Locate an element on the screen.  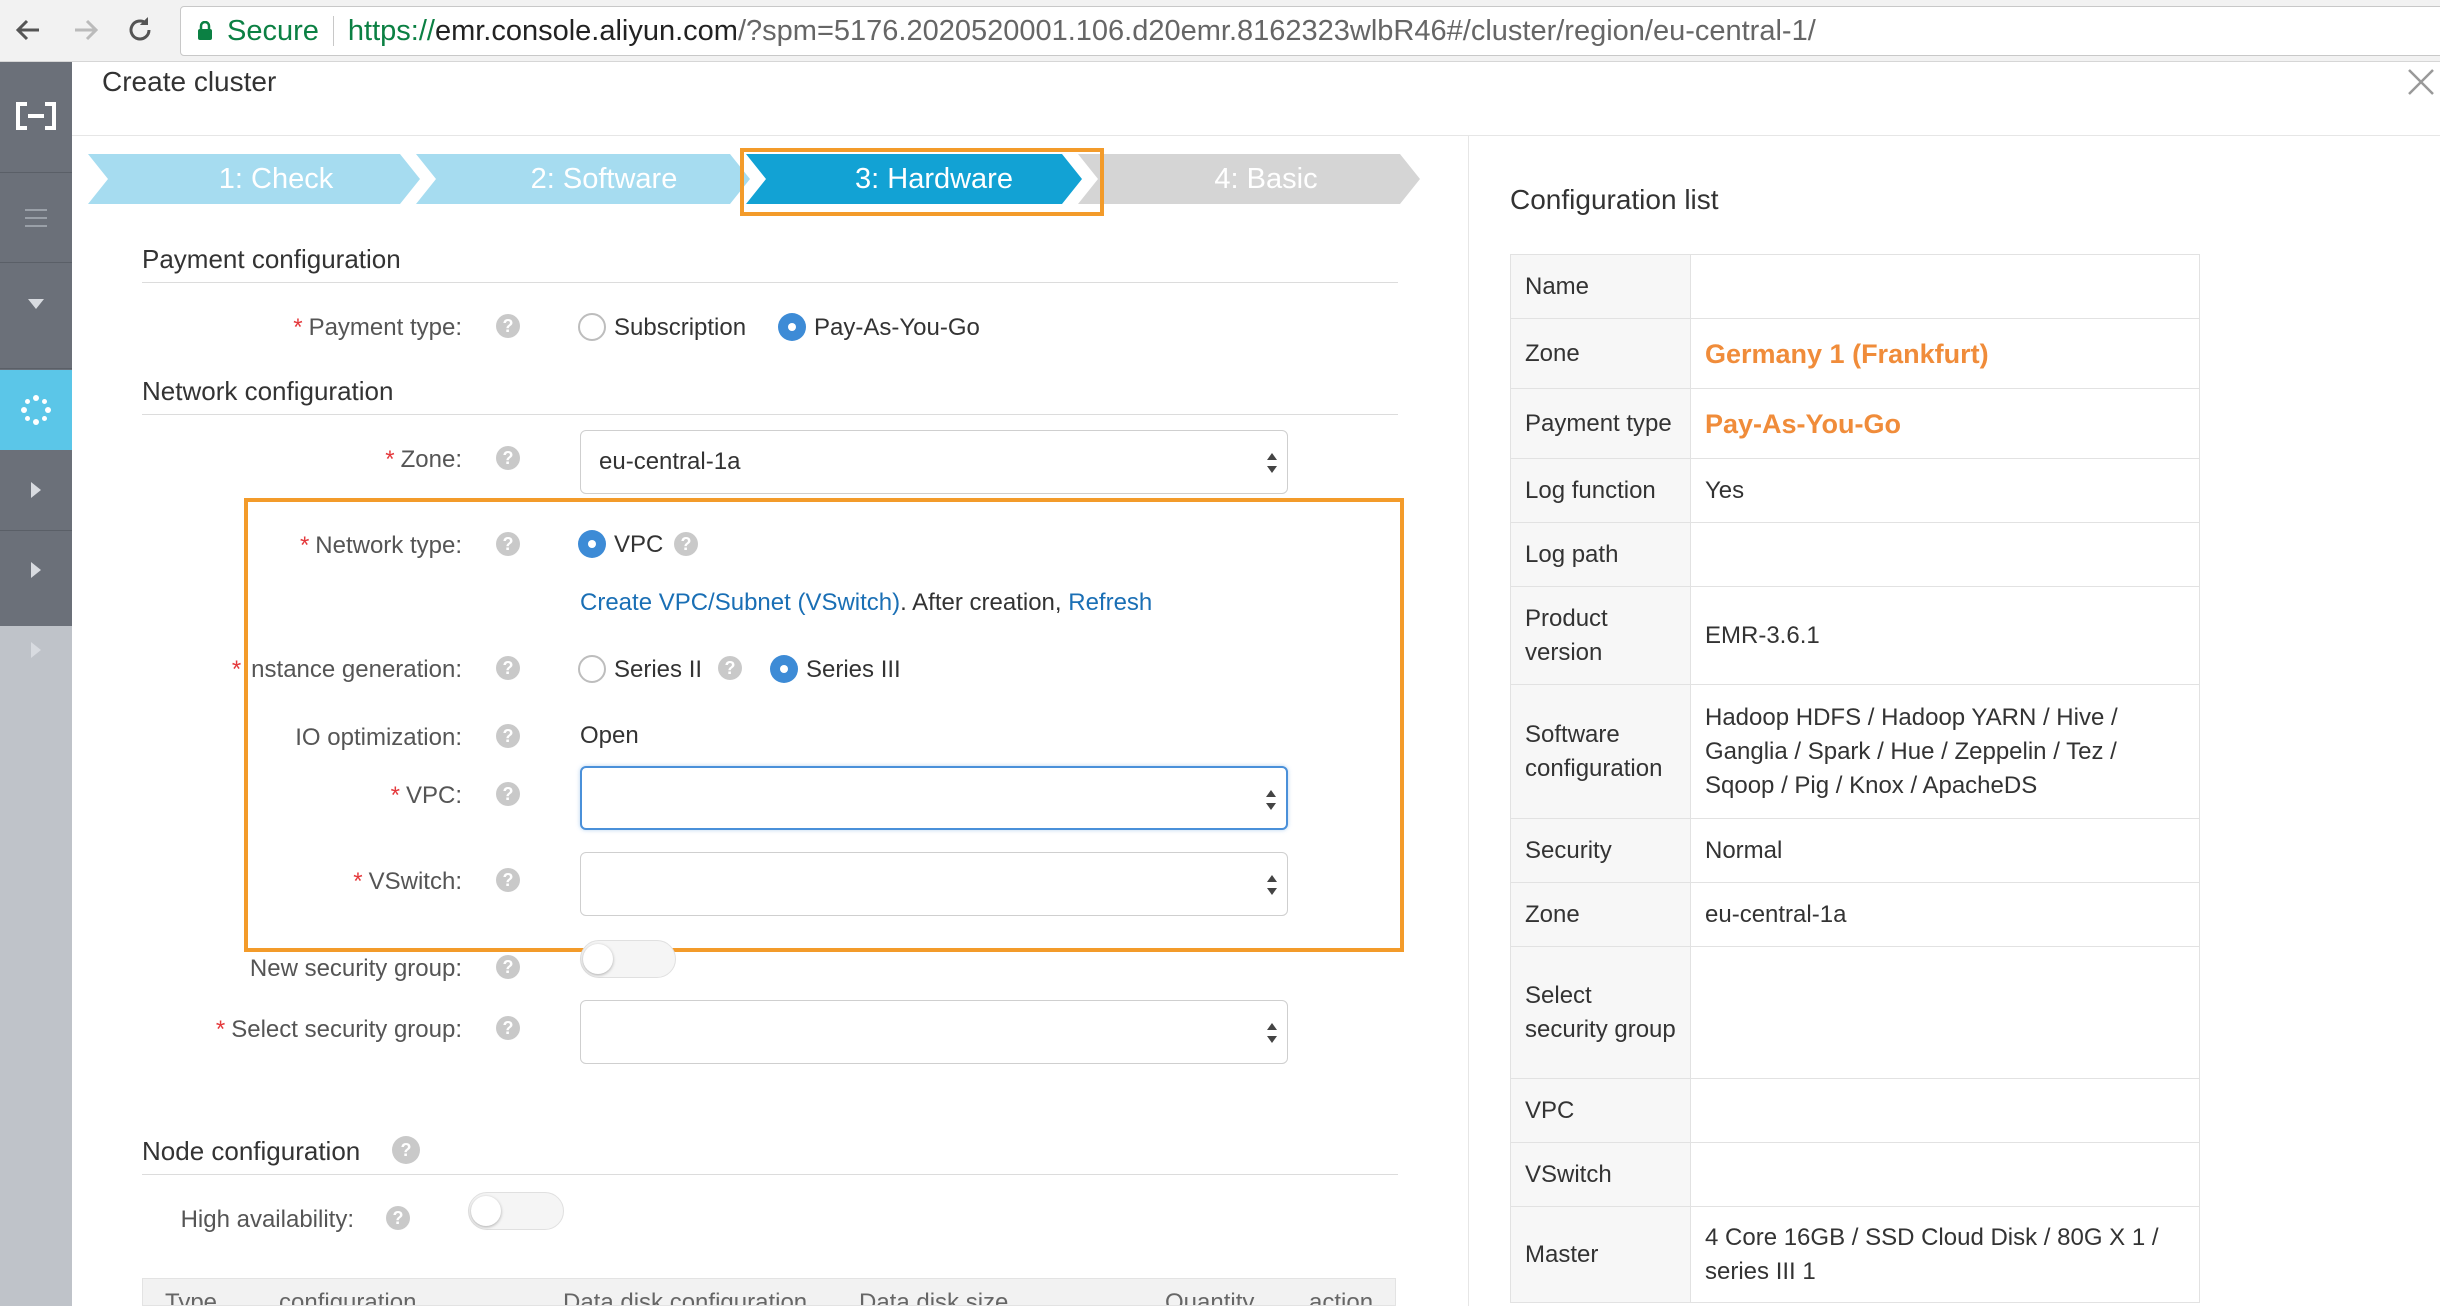
high-availability-toggle is located at coordinates (516, 1211).